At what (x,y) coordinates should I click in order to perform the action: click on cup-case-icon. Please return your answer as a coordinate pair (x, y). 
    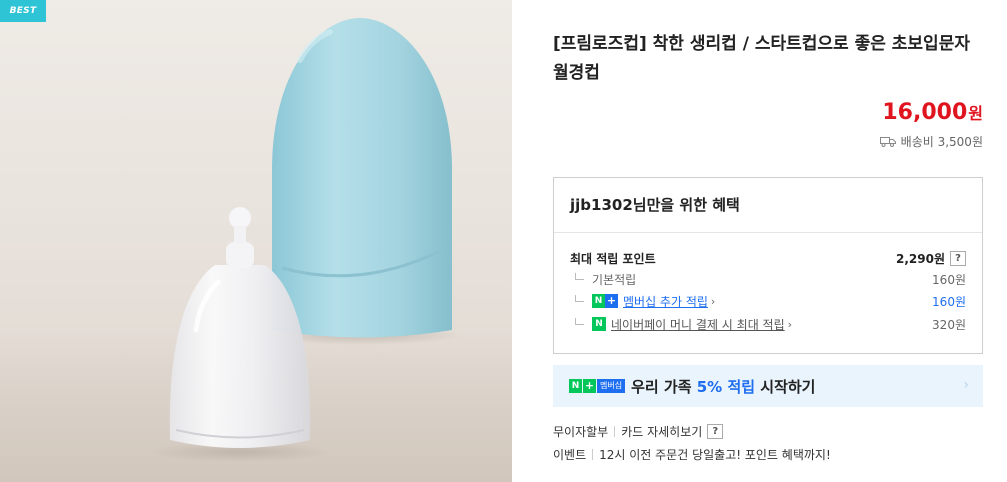
    Looking at the image, I should click on (362, 181).